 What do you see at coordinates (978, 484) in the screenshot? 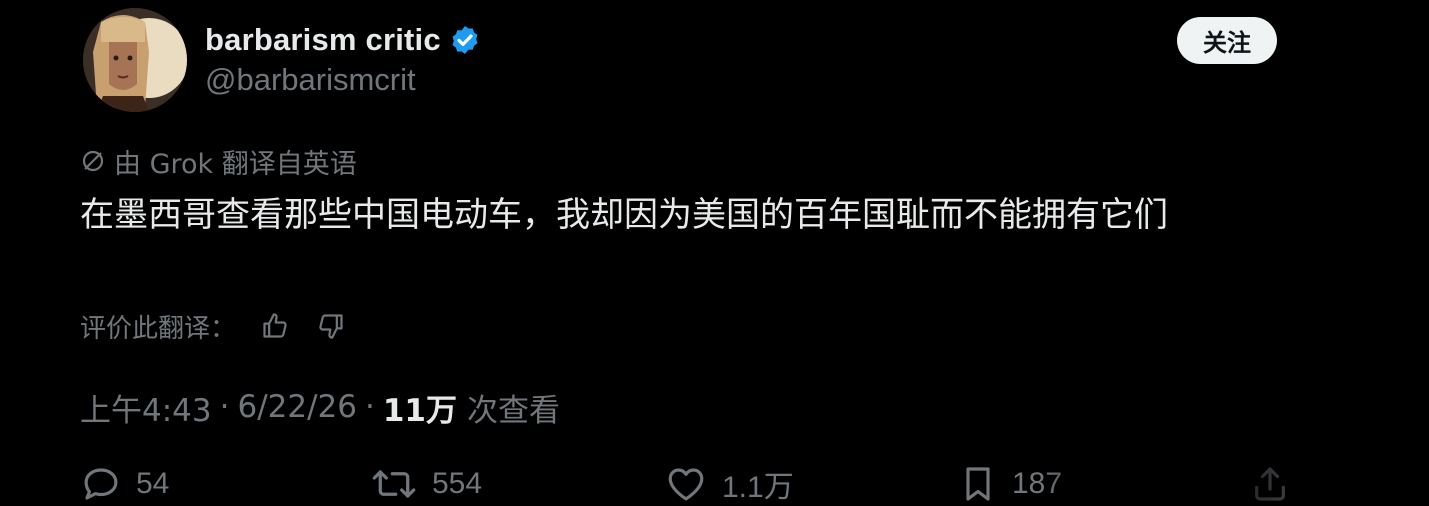
I see `bookmark-icon` at bounding box center [978, 484].